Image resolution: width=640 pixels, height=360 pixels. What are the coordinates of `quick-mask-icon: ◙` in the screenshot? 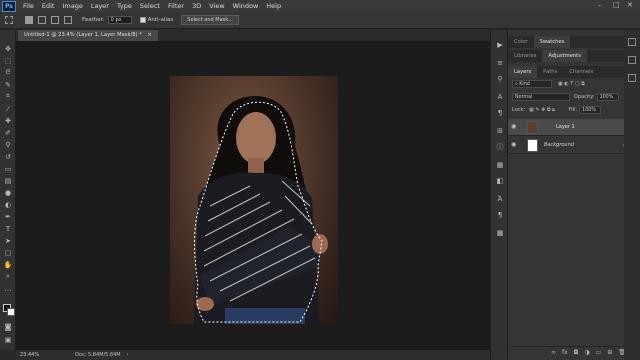 It's located at (8, 326).